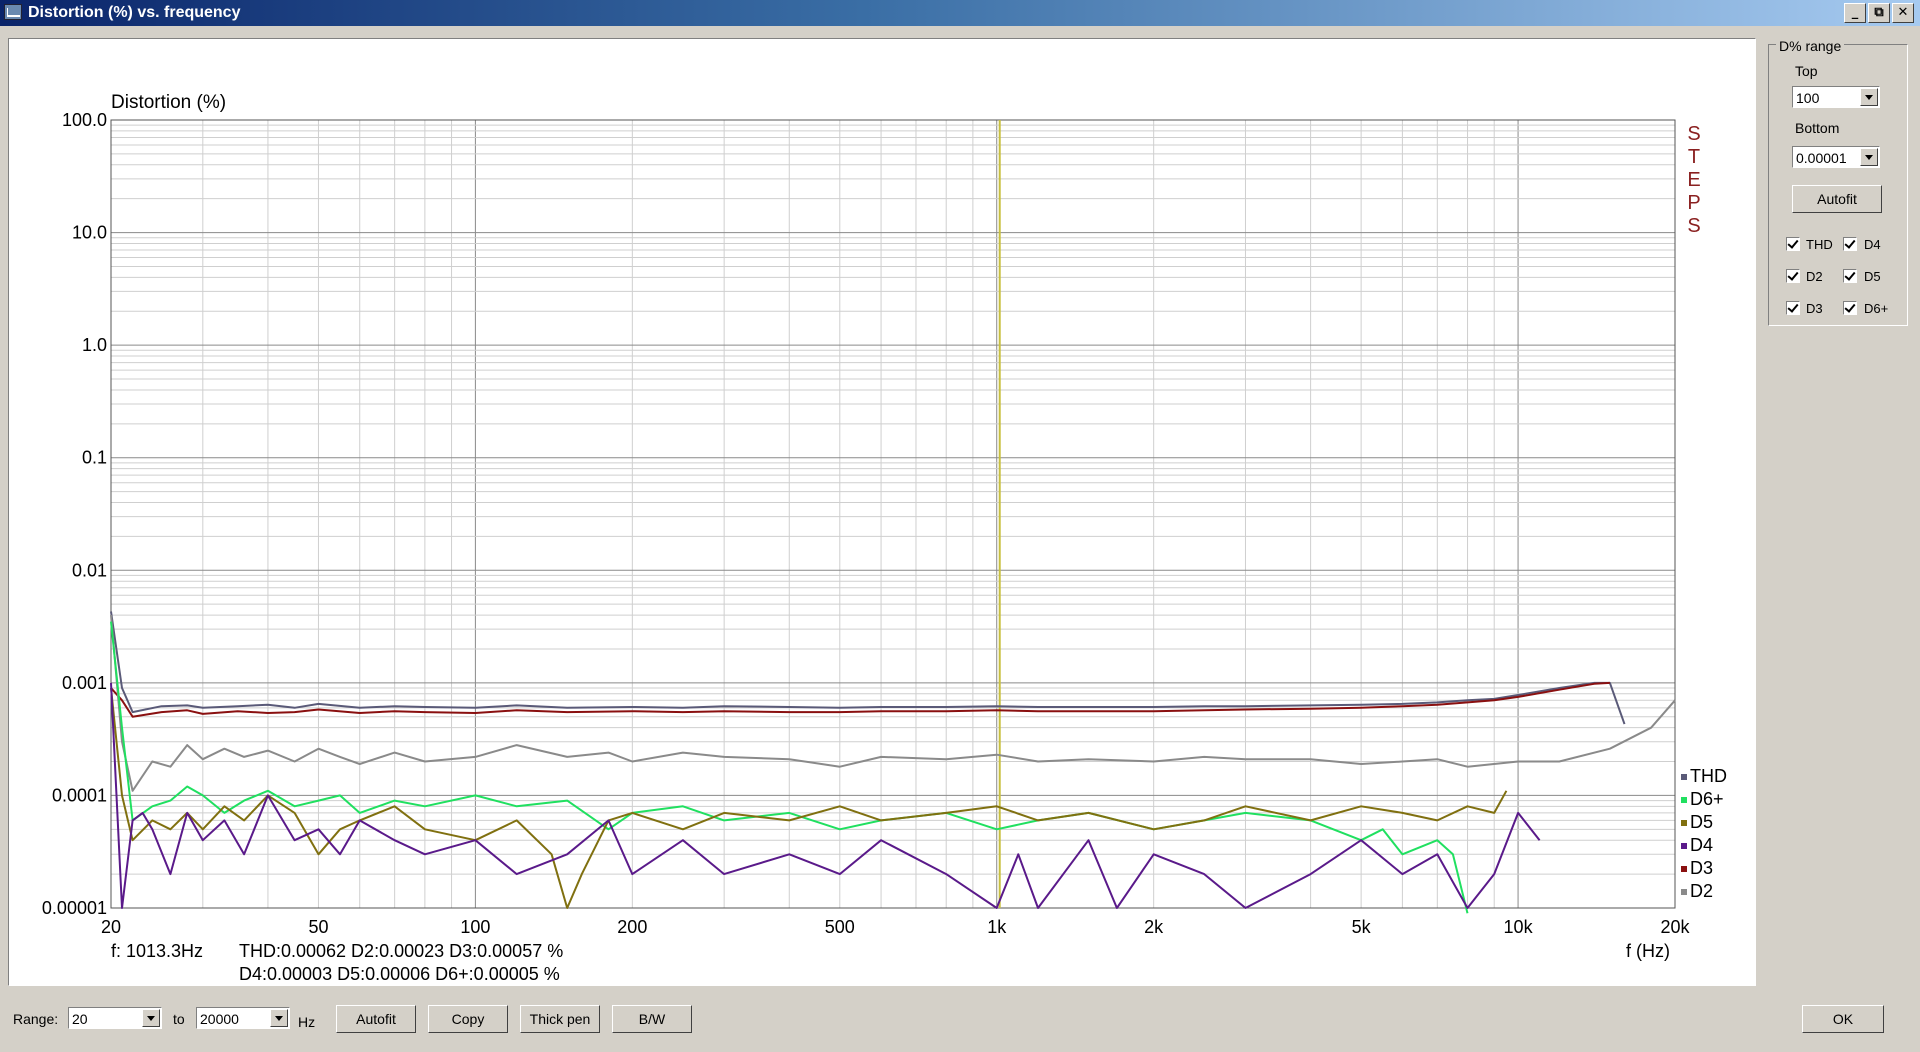 This screenshot has width=1920, height=1052. What do you see at coordinates (1694, 157) in the screenshot?
I see `steps-label-letter: T` at bounding box center [1694, 157].